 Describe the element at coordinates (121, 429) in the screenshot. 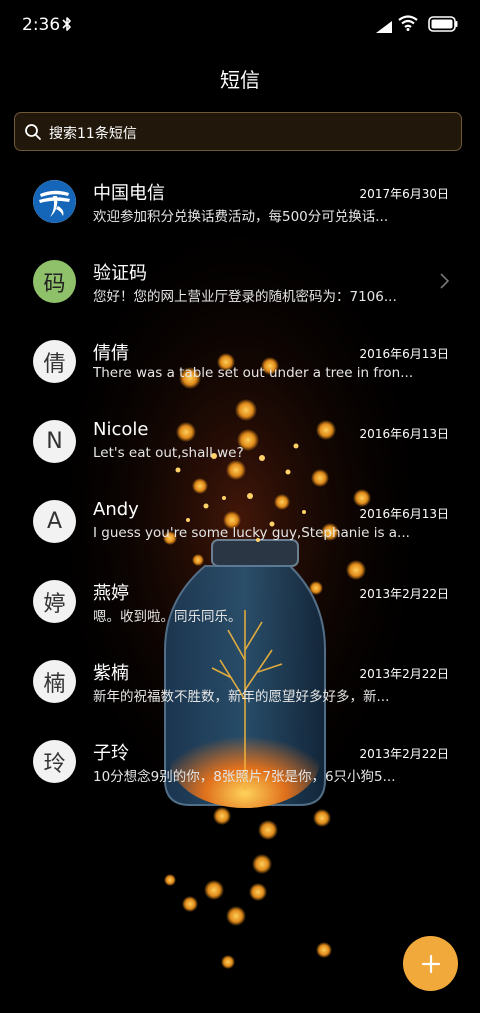

I see `contact-name: Nicole` at that location.